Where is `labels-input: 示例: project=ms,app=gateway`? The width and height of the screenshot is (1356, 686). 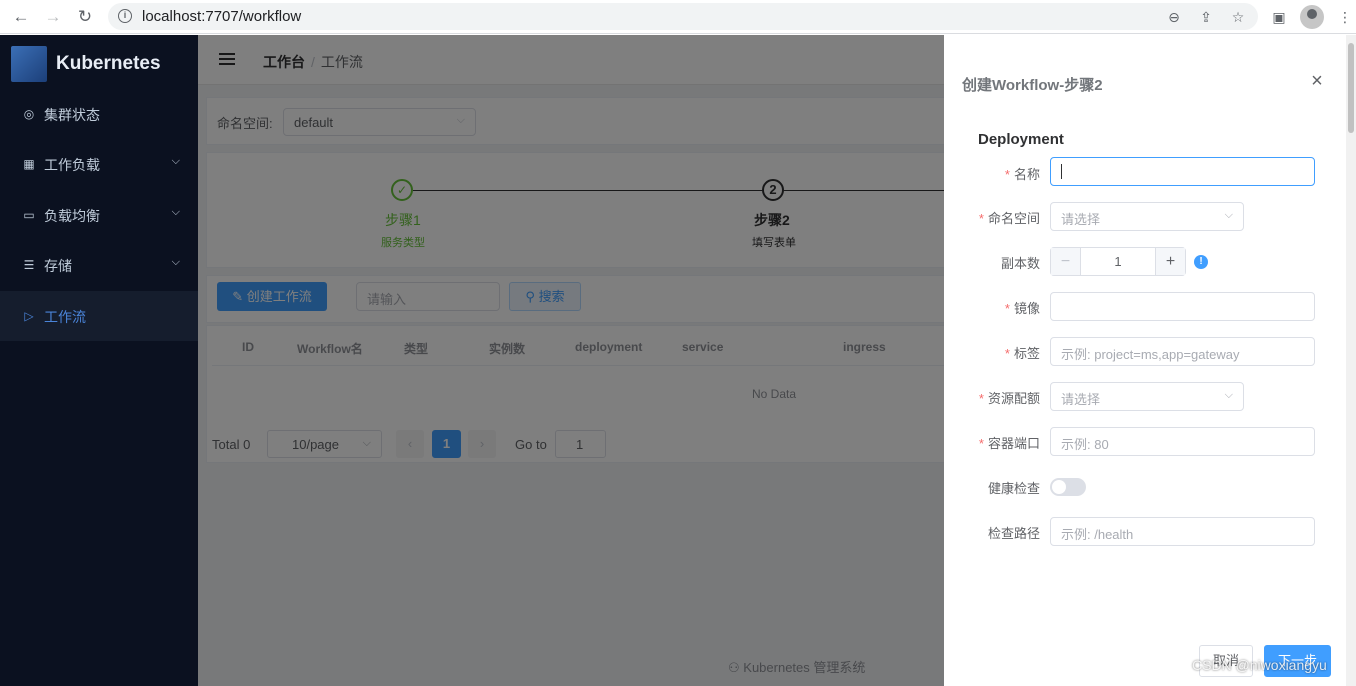 labels-input: 示例: project=ms,app=gateway is located at coordinates (1182, 351).